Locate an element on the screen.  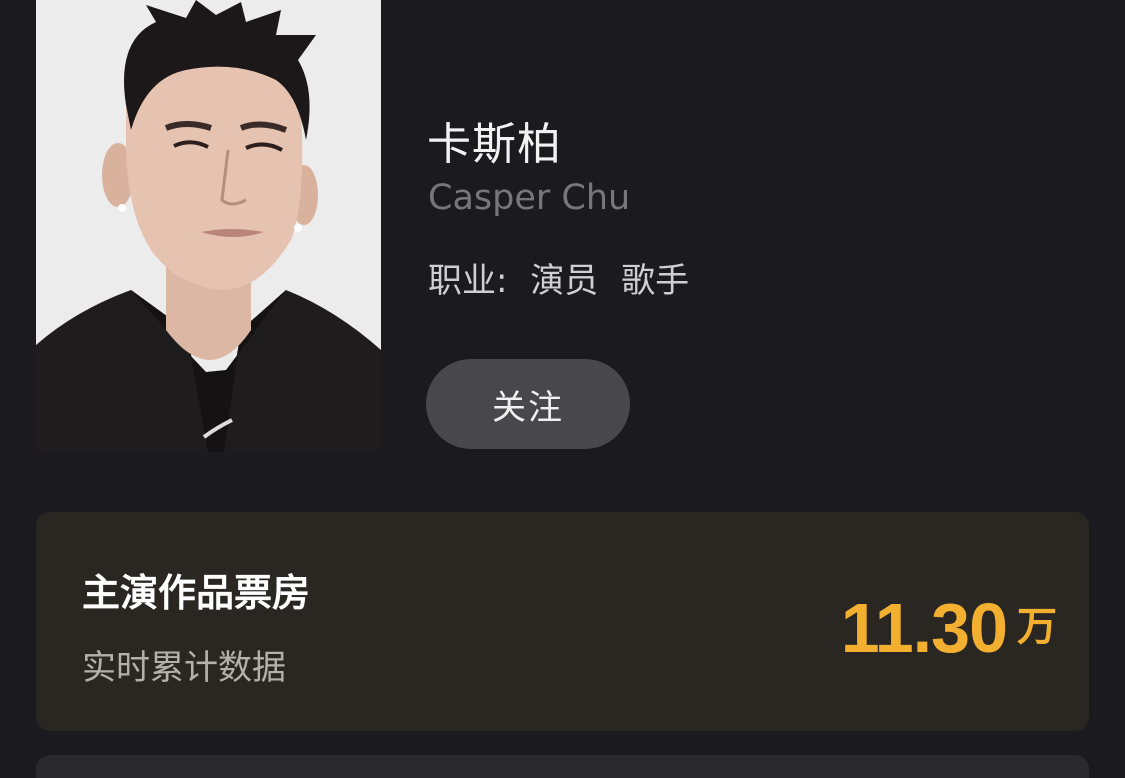
box-office-title: 主演作品票房 is located at coordinates (196, 593).